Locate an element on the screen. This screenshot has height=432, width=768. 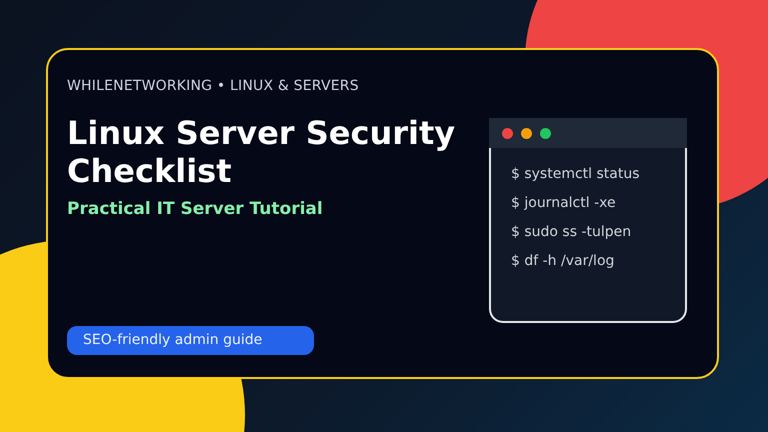
command-line: $ df -h /var/log is located at coordinates (563, 261).